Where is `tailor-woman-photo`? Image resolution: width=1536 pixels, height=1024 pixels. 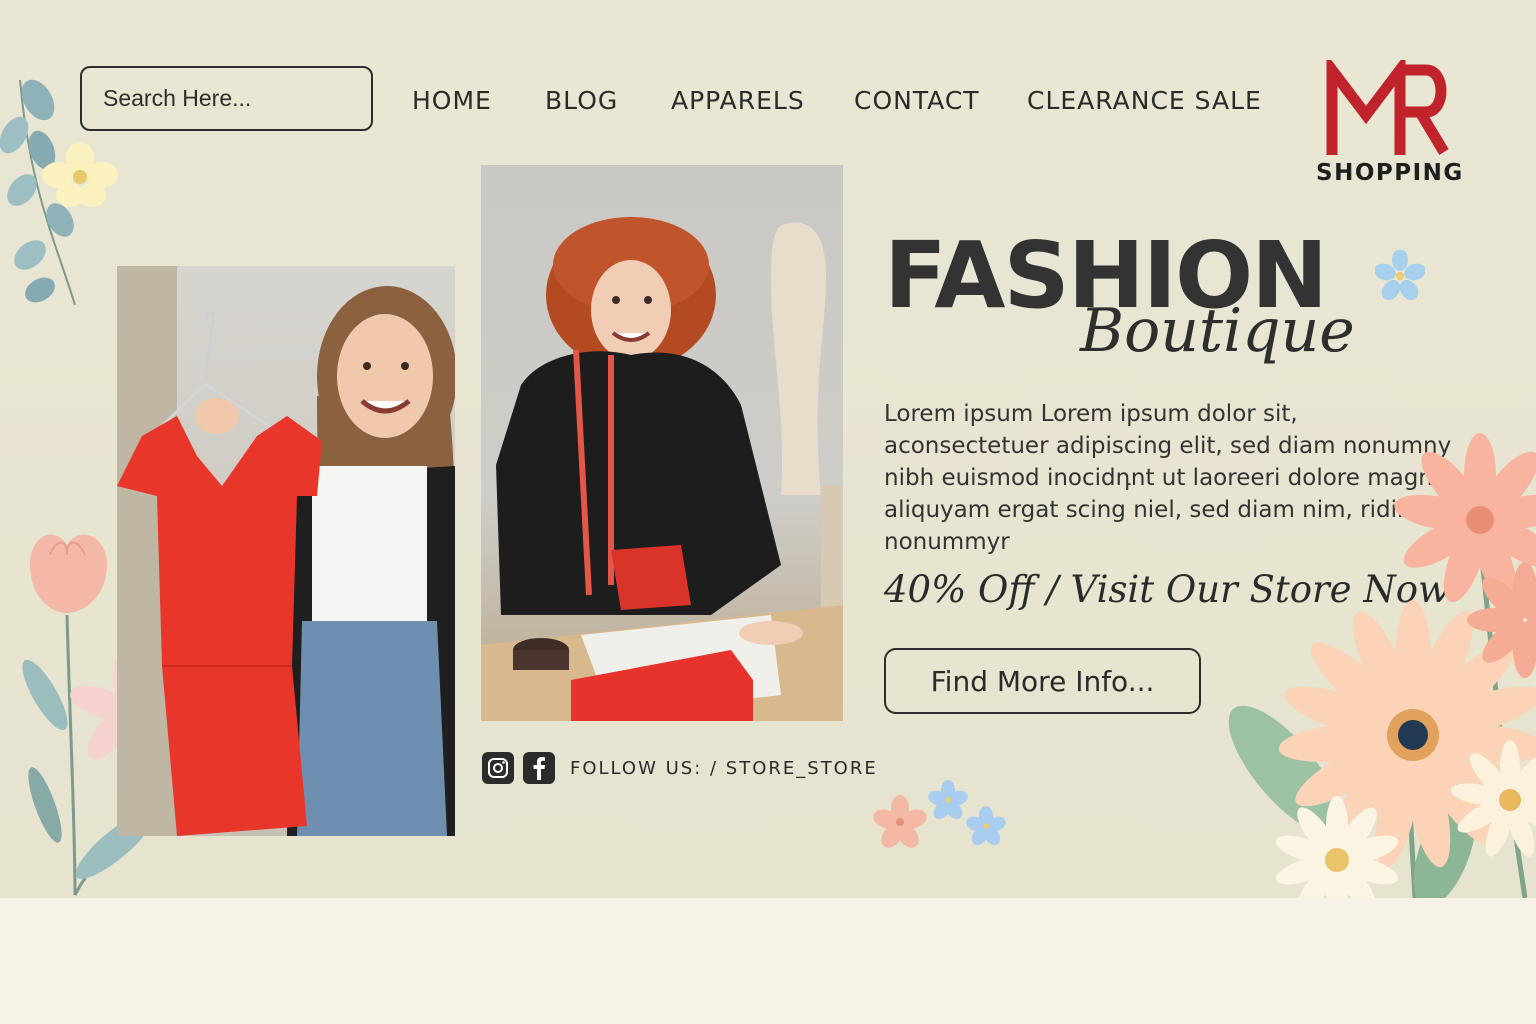
tailor-woman-photo is located at coordinates (662, 443).